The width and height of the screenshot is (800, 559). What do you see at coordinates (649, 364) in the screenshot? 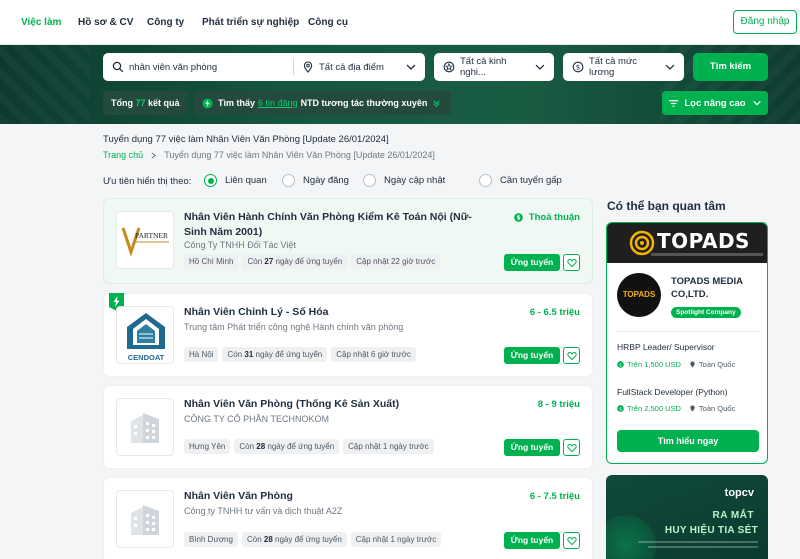
I see `ad-job-salary: $ Trên 1,500 USD` at bounding box center [649, 364].